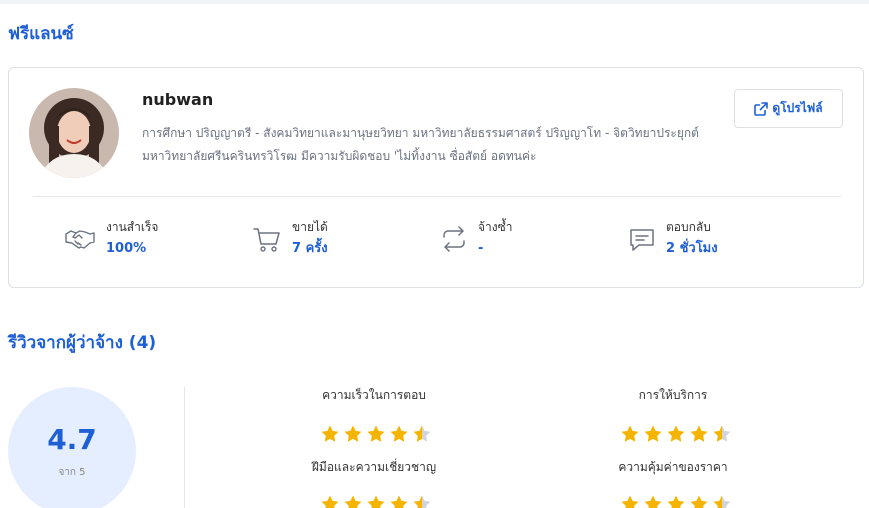 Image resolution: width=869 pixels, height=508 pixels. I want to click on overall-rating: 4.7 จาก 5, so click(72, 447).